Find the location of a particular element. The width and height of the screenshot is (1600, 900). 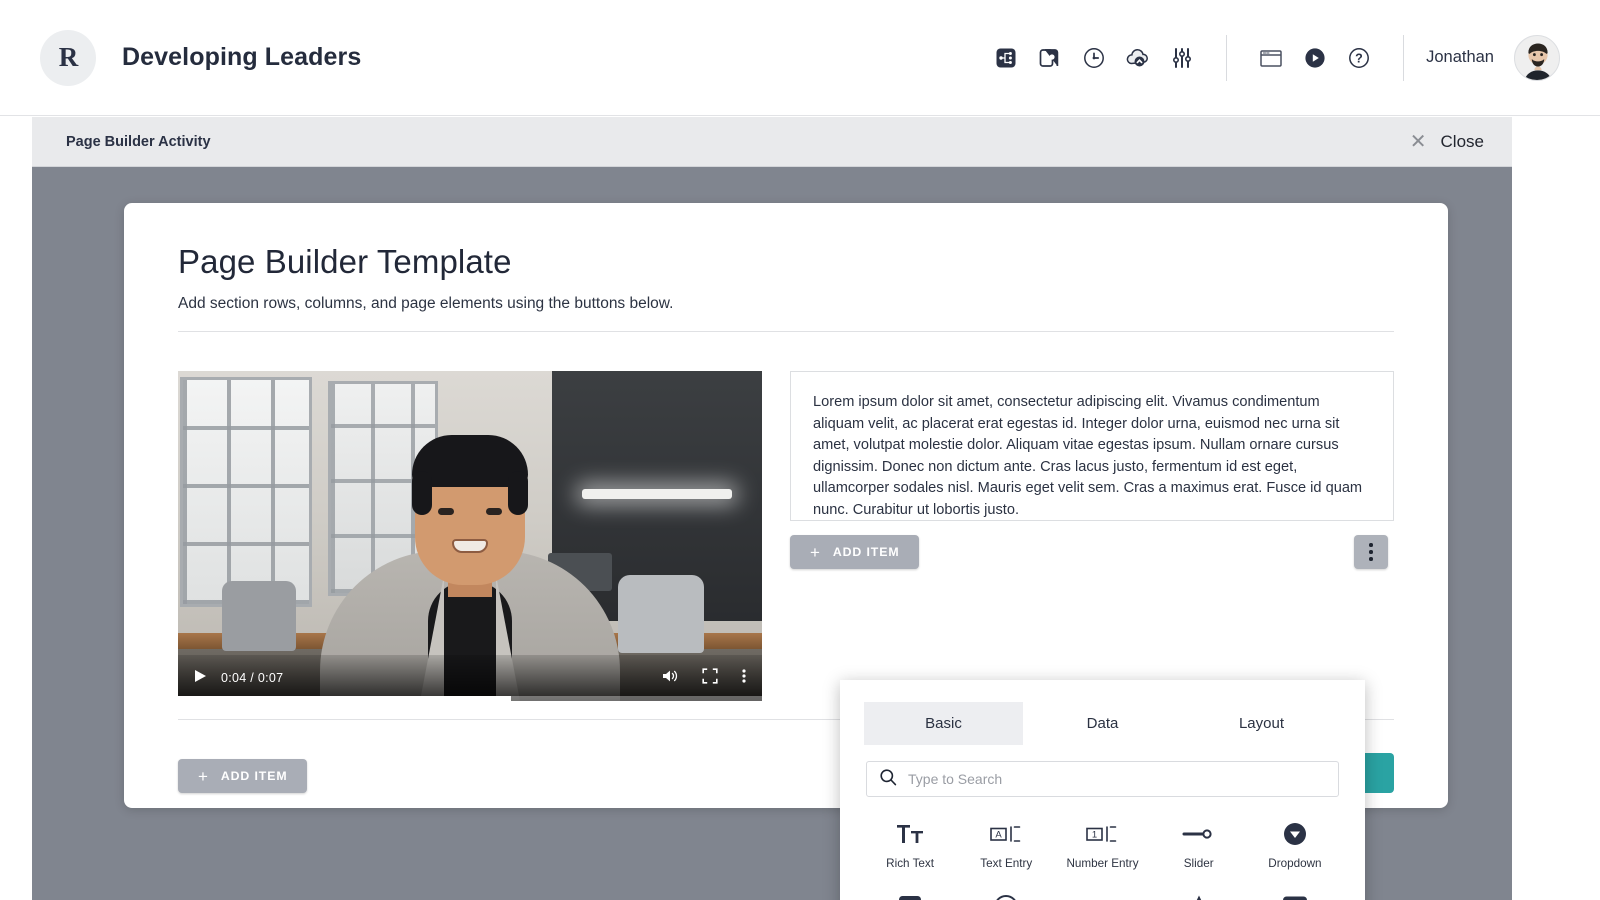

close-label: Close is located at coordinates (1462, 141).